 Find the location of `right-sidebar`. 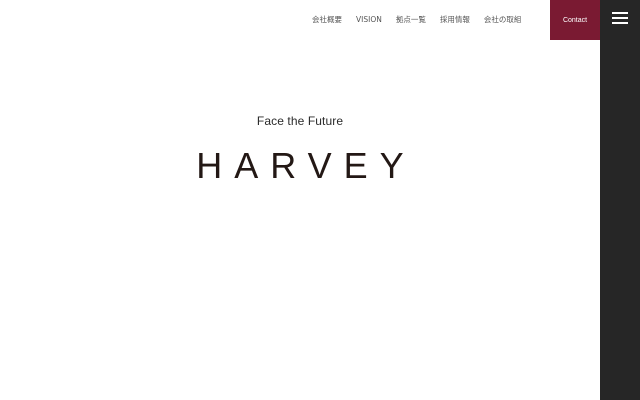

right-sidebar is located at coordinates (620, 200).